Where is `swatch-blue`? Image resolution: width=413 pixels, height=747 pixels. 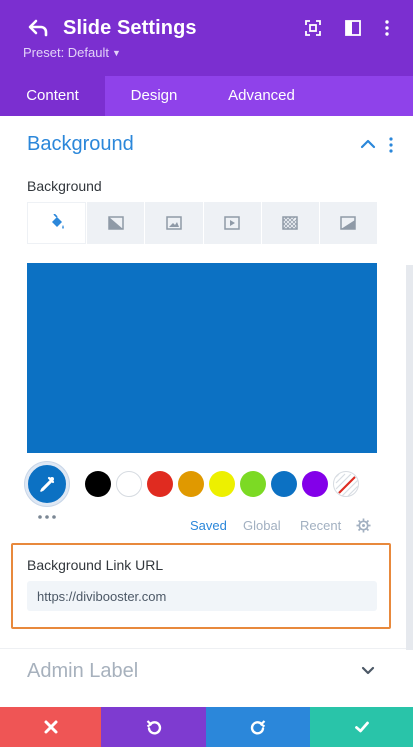 swatch-blue is located at coordinates (284, 484).